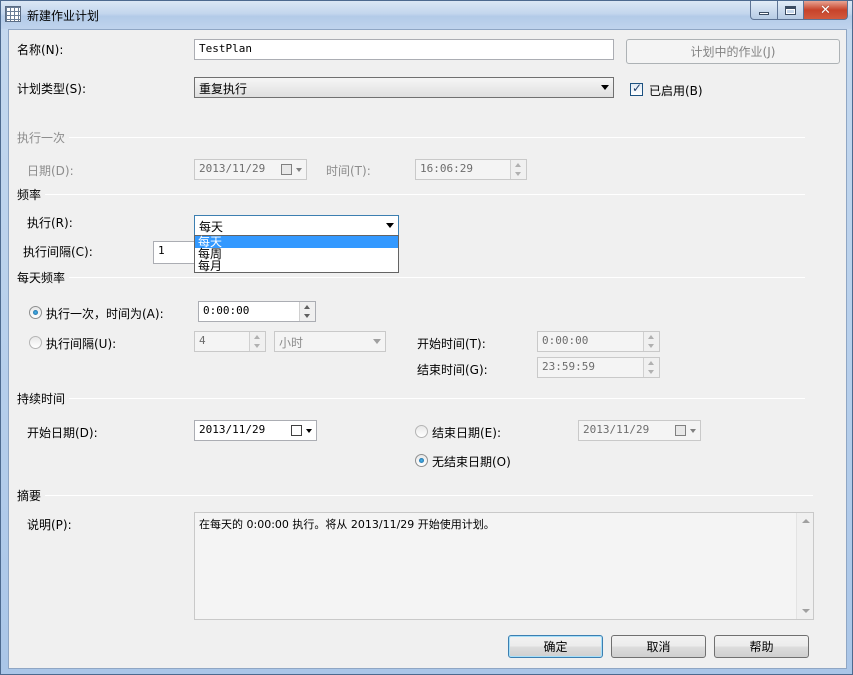 This screenshot has height=675, width=853. I want to click on ok-button: 确定, so click(555, 646).